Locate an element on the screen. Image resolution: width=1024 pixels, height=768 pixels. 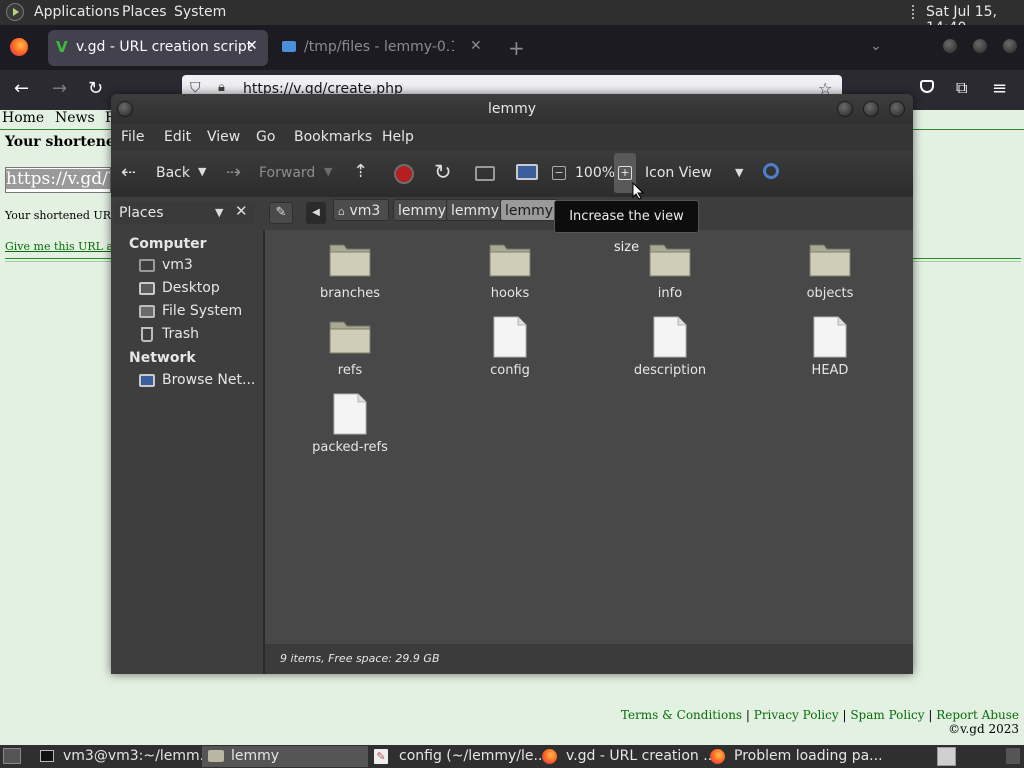
extensions-icon: ⧉ is located at coordinates (961, 88).